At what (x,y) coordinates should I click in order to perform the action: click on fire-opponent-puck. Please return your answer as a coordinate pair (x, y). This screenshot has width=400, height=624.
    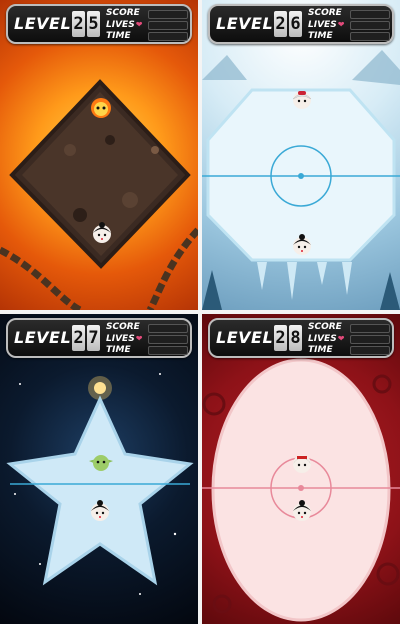
    Looking at the image, I should click on (101, 108).